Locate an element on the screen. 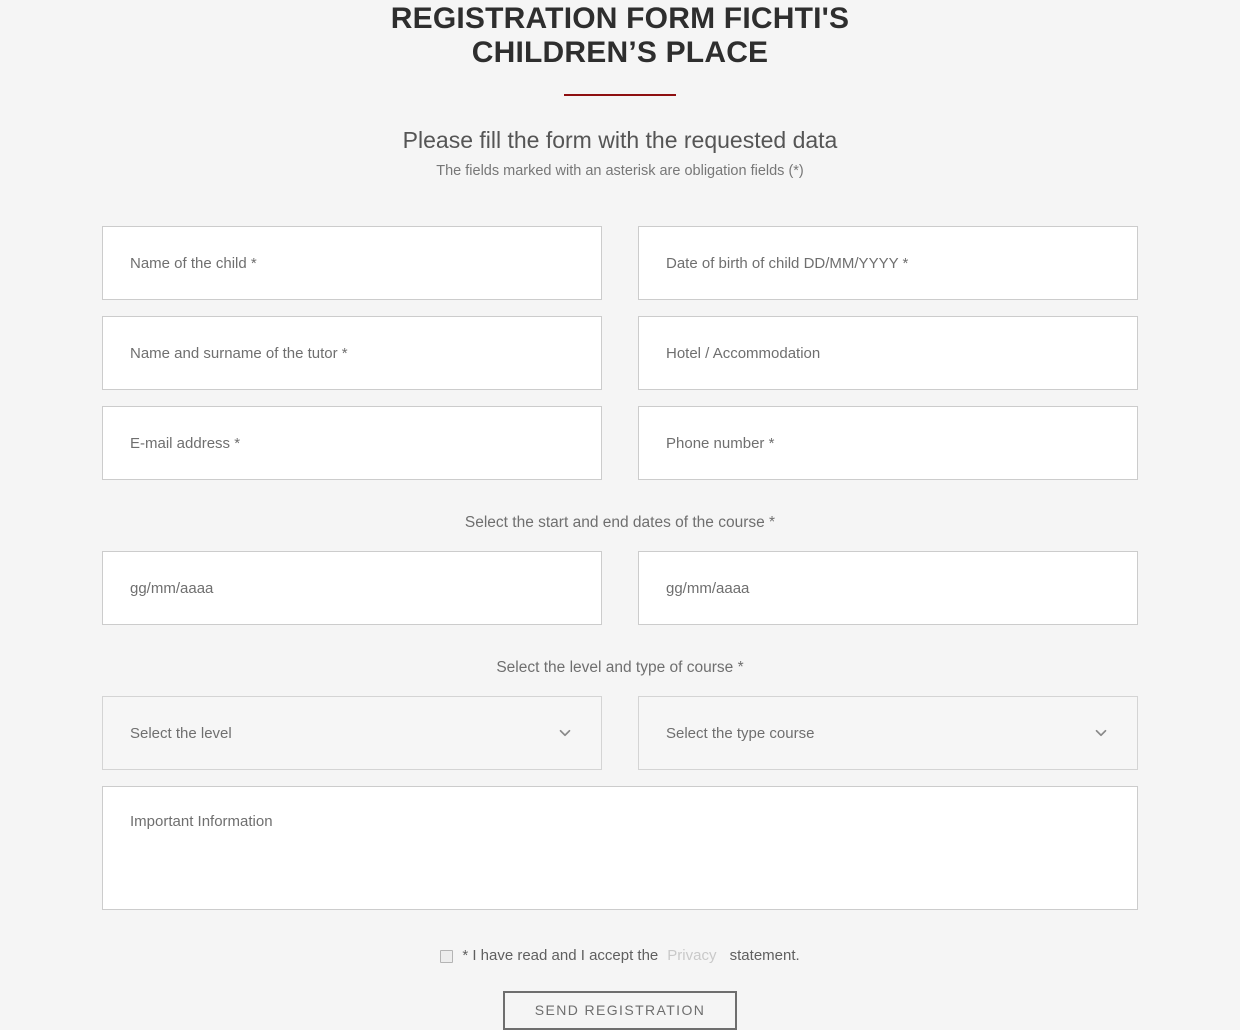 The width and height of the screenshot is (1240, 1030). form-col-left-dates: gg/mm/aaaa is located at coordinates (352, 588).